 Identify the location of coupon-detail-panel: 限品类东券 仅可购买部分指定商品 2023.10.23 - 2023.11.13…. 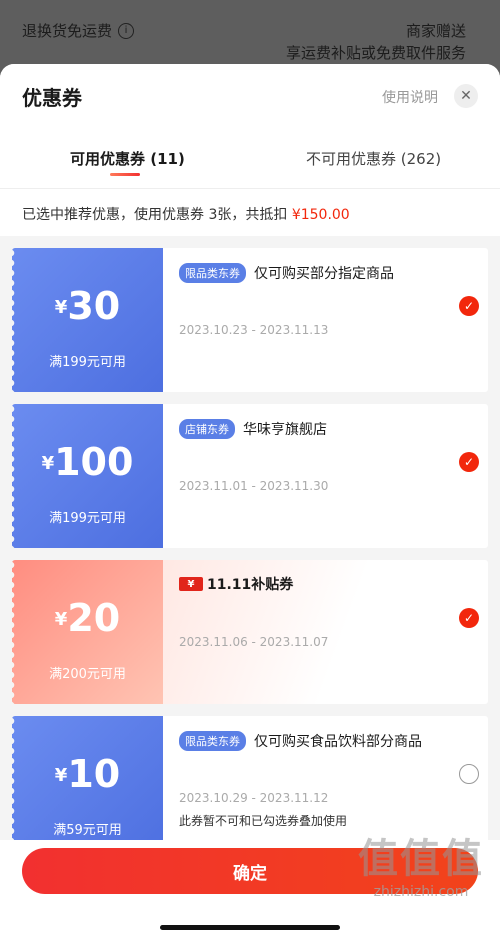
(325, 320).